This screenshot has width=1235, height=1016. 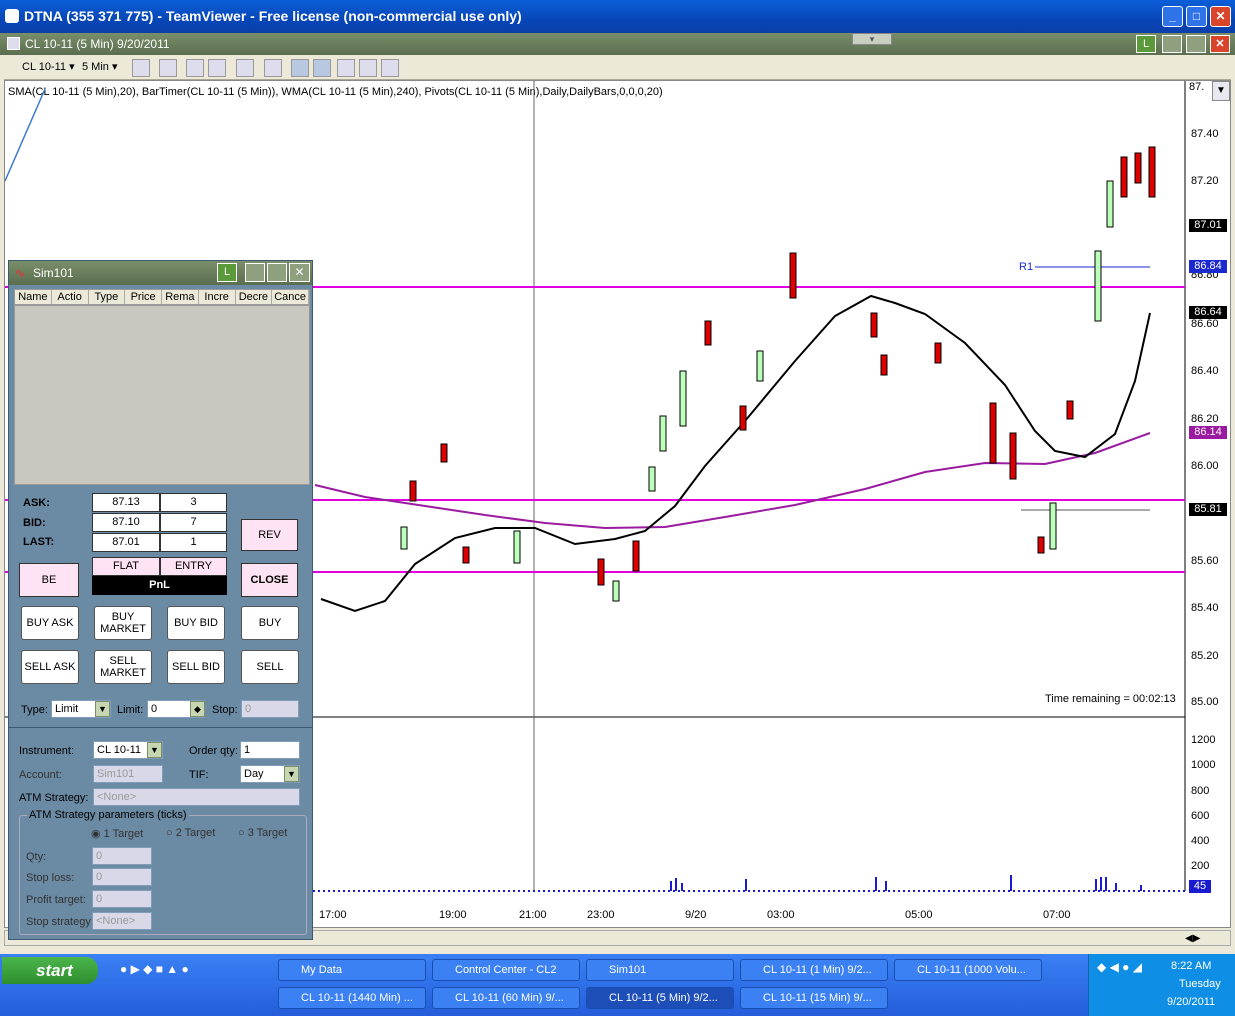 I want to click on close-position-button: CLOSE, so click(x=269, y=580).